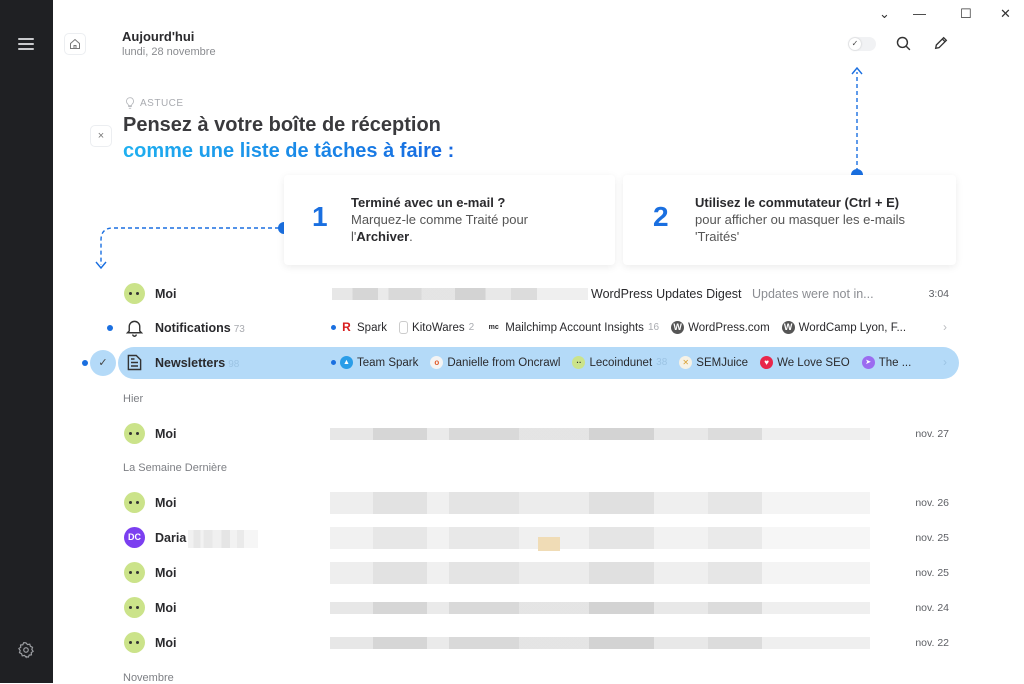 The width and height of the screenshot is (1024, 684). What do you see at coordinates (966, 14) in the screenshot?
I see `window-maximize-button: ☐` at bounding box center [966, 14].